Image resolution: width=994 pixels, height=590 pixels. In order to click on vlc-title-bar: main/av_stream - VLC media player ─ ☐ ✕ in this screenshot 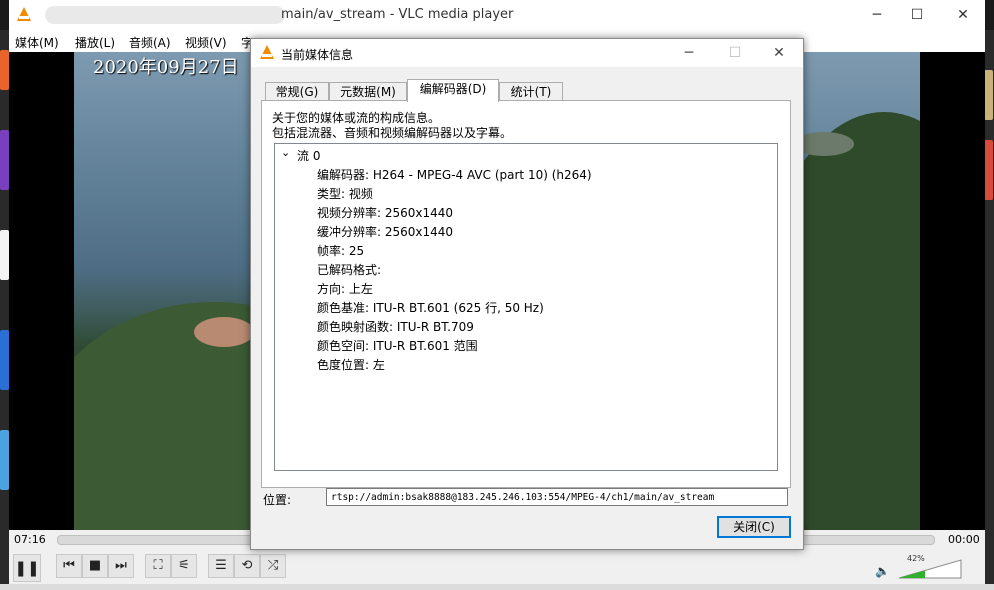, I will do `click(497, 15)`.